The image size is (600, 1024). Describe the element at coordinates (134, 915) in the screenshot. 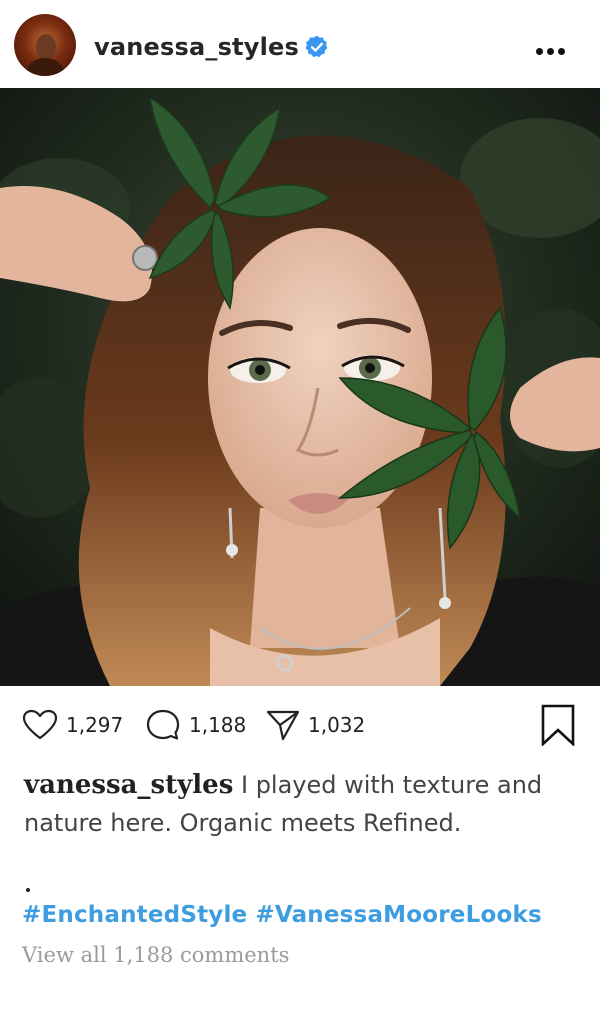

I see `hashtag-link: #EnchantedStyle` at that location.